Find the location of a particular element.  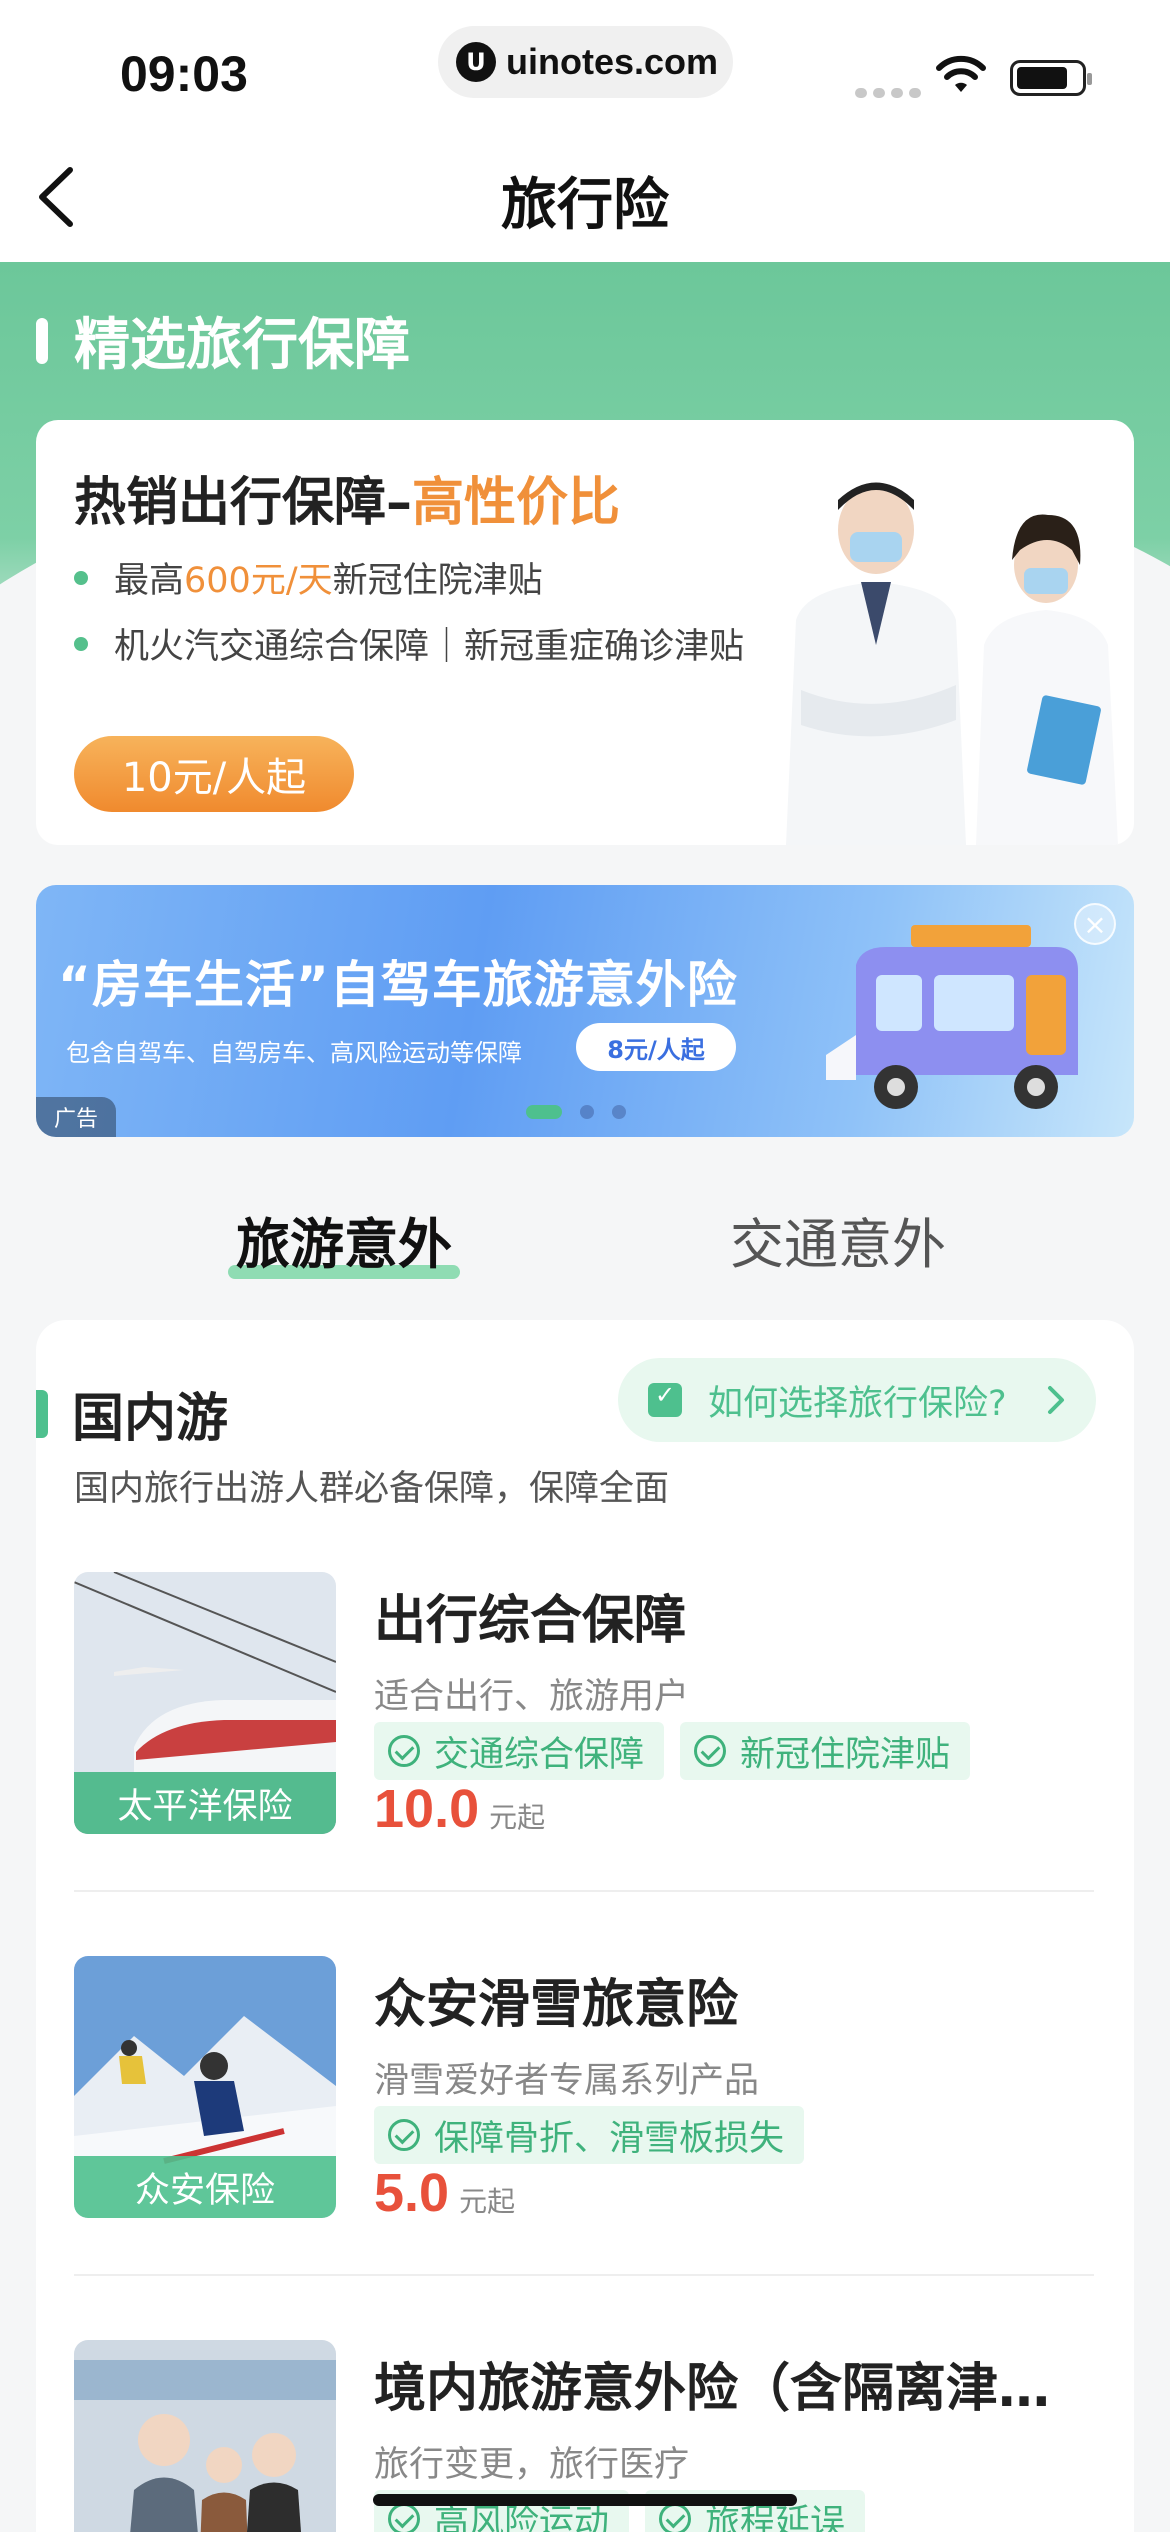

price-value: 5.0 is located at coordinates (412, 2193).